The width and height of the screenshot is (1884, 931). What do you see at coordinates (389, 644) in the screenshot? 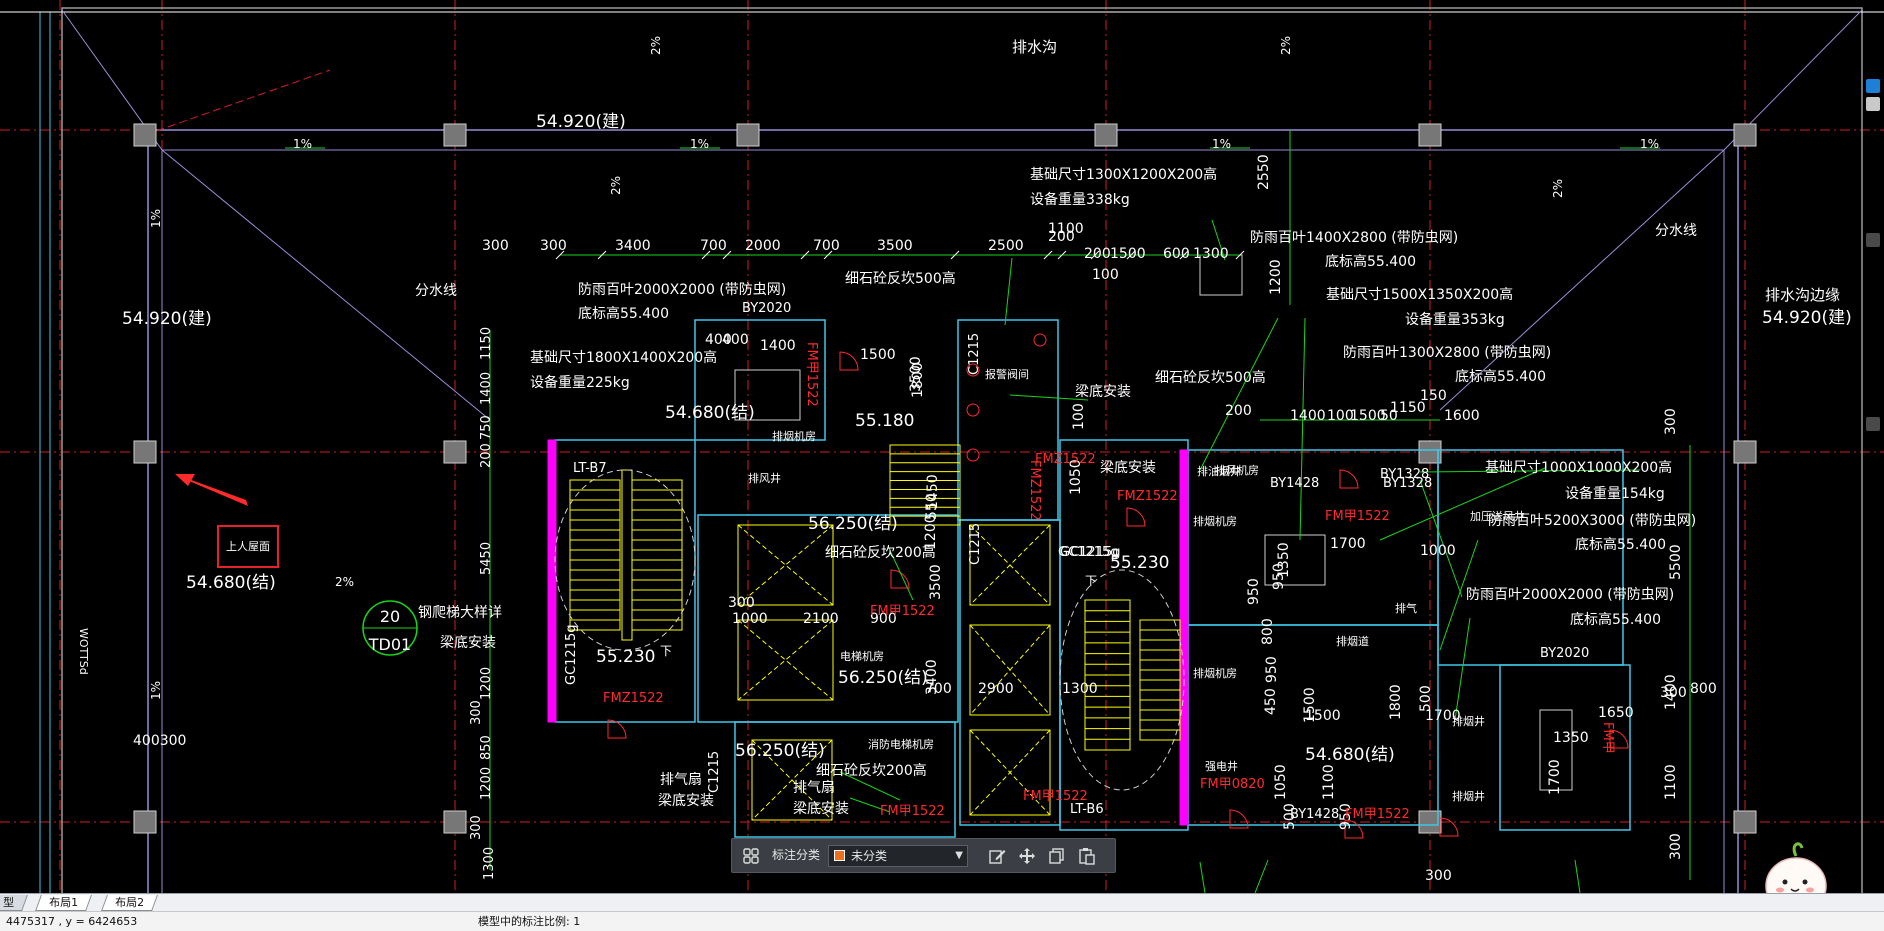
I see `detail-code: TD01` at bounding box center [389, 644].